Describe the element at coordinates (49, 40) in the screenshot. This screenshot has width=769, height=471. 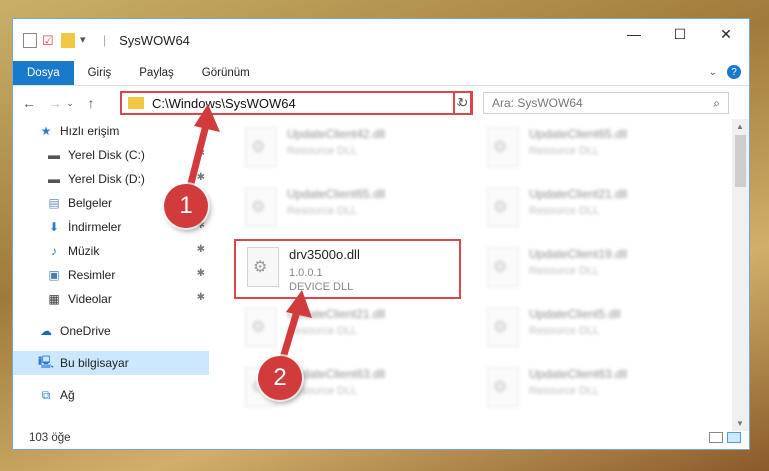
I see `properties-icon: ☑` at that location.